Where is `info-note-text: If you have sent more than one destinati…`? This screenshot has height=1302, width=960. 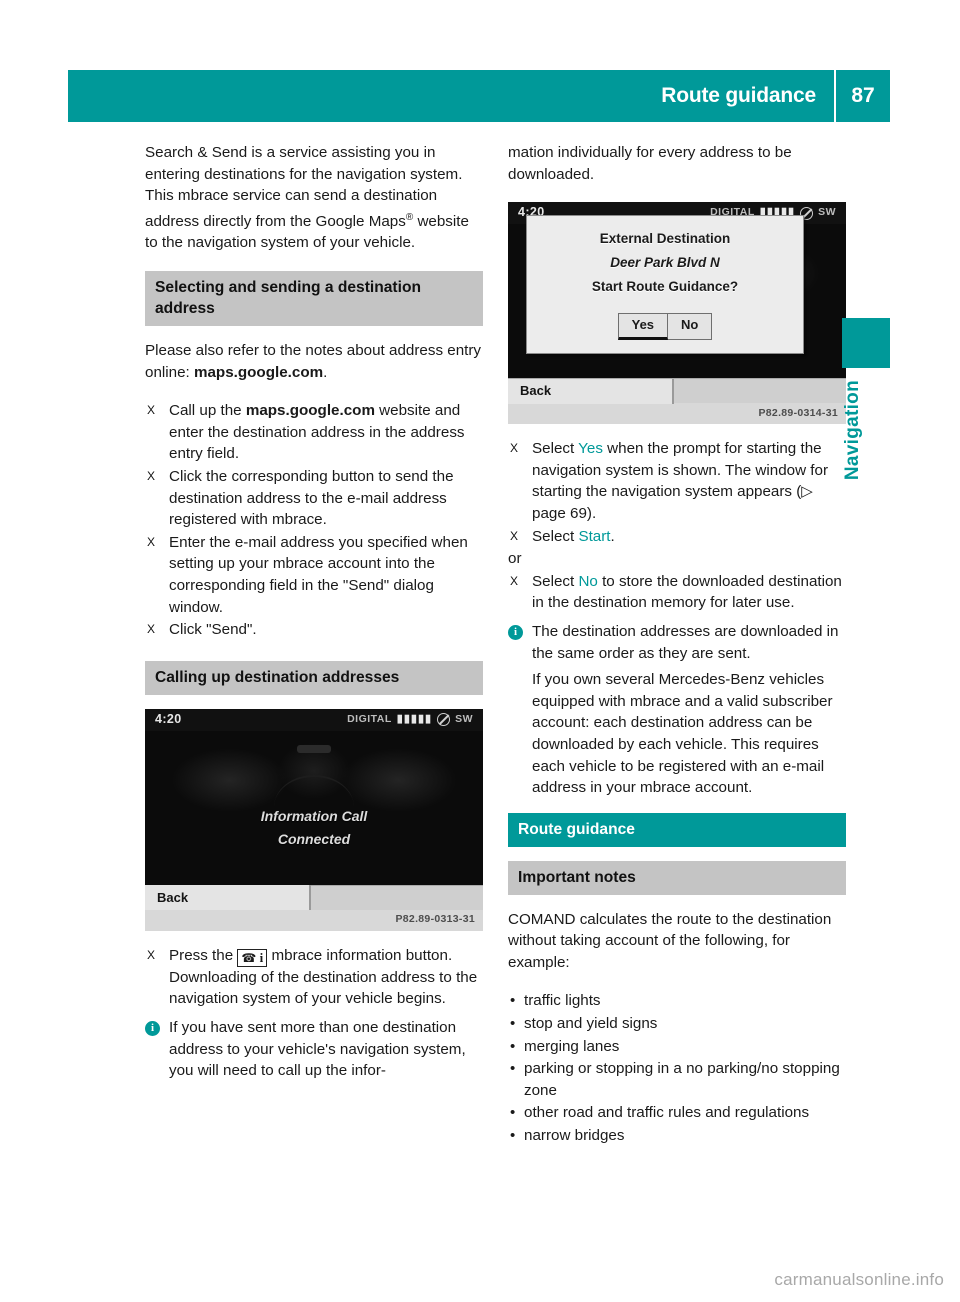 info-note-text: If you have sent more than one destinati… is located at coordinates (317, 1049).